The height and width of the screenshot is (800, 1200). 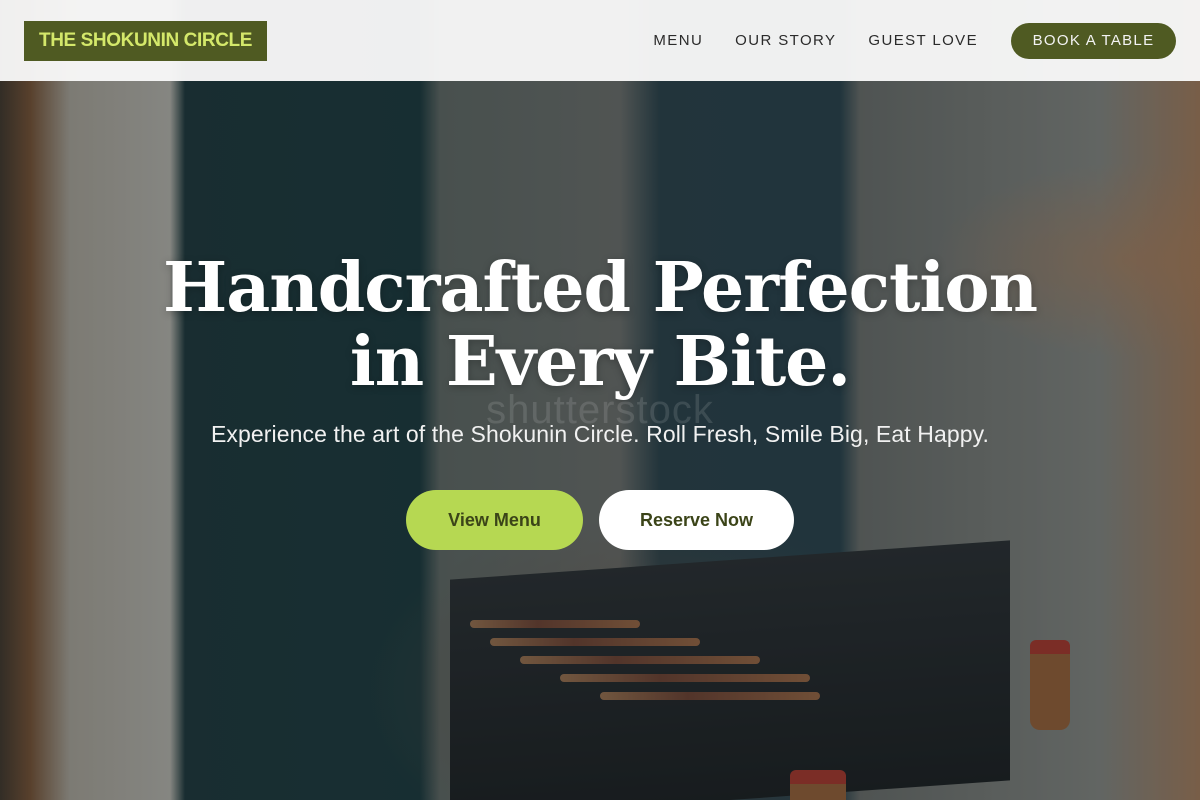 What do you see at coordinates (1093, 40) in the screenshot?
I see `book-table-button: BOOK A TABLE` at bounding box center [1093, 40].